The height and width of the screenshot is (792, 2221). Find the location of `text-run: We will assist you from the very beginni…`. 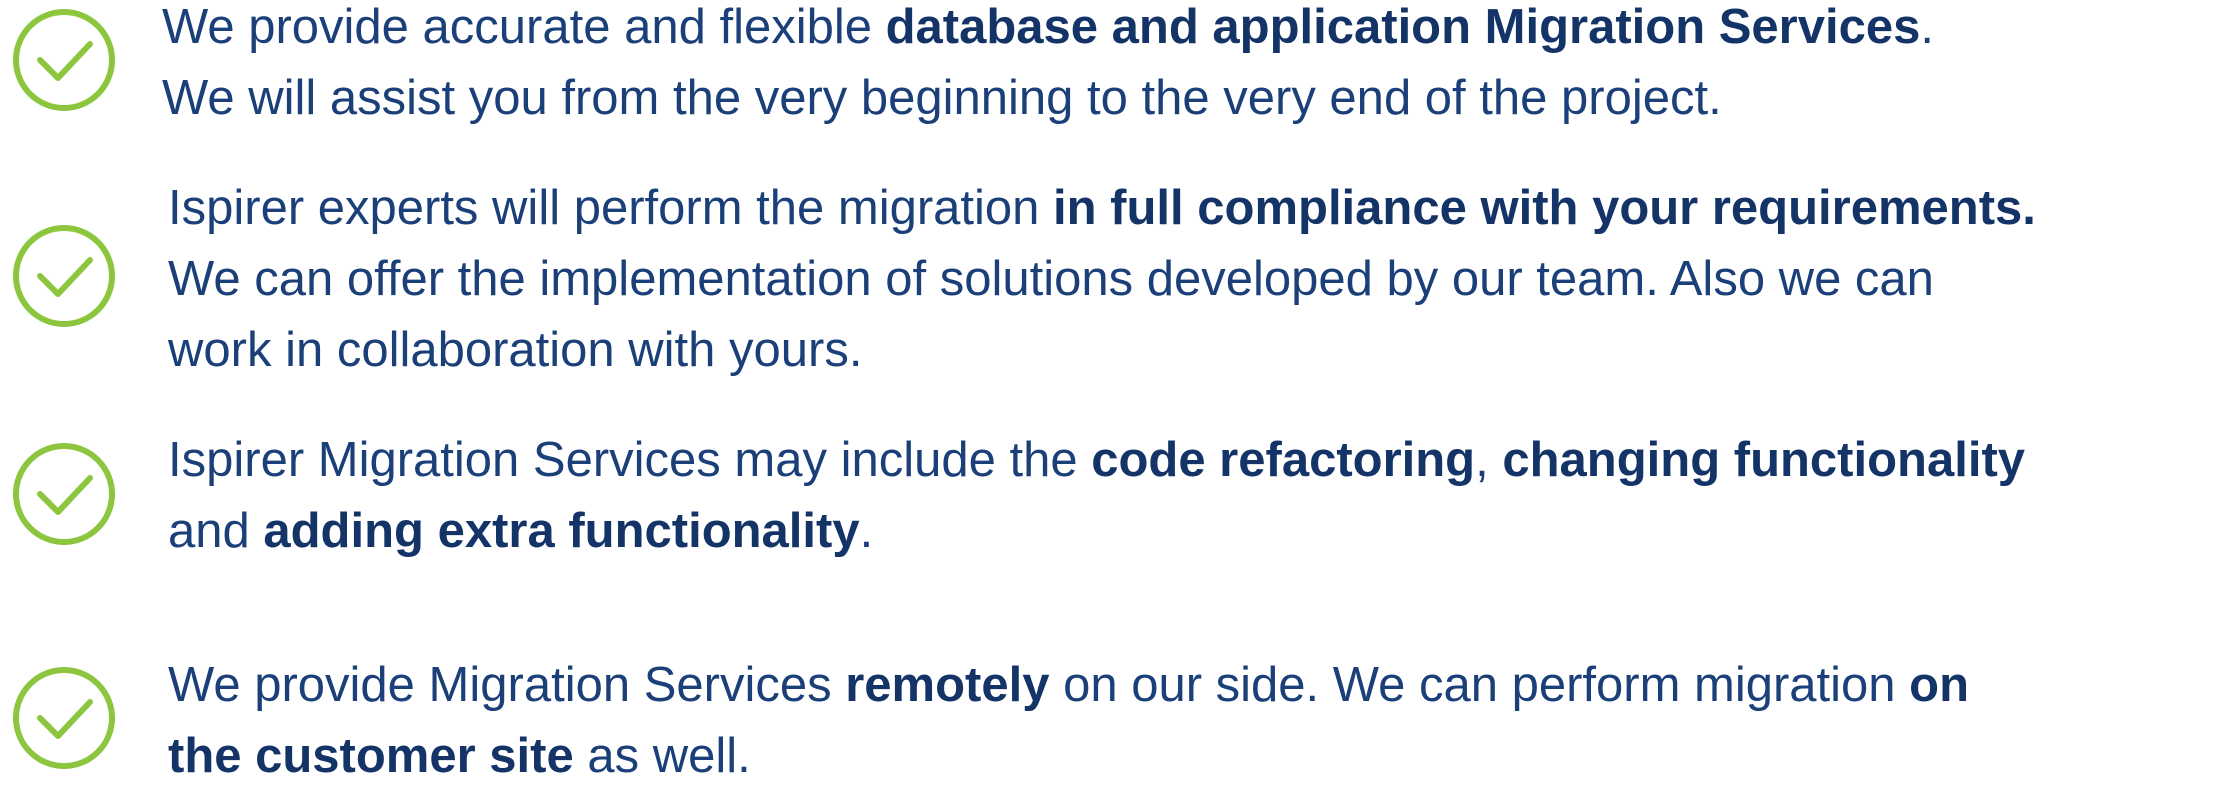

text-run: We will assist you from the very beginni… is located at coordinates (942, 98).